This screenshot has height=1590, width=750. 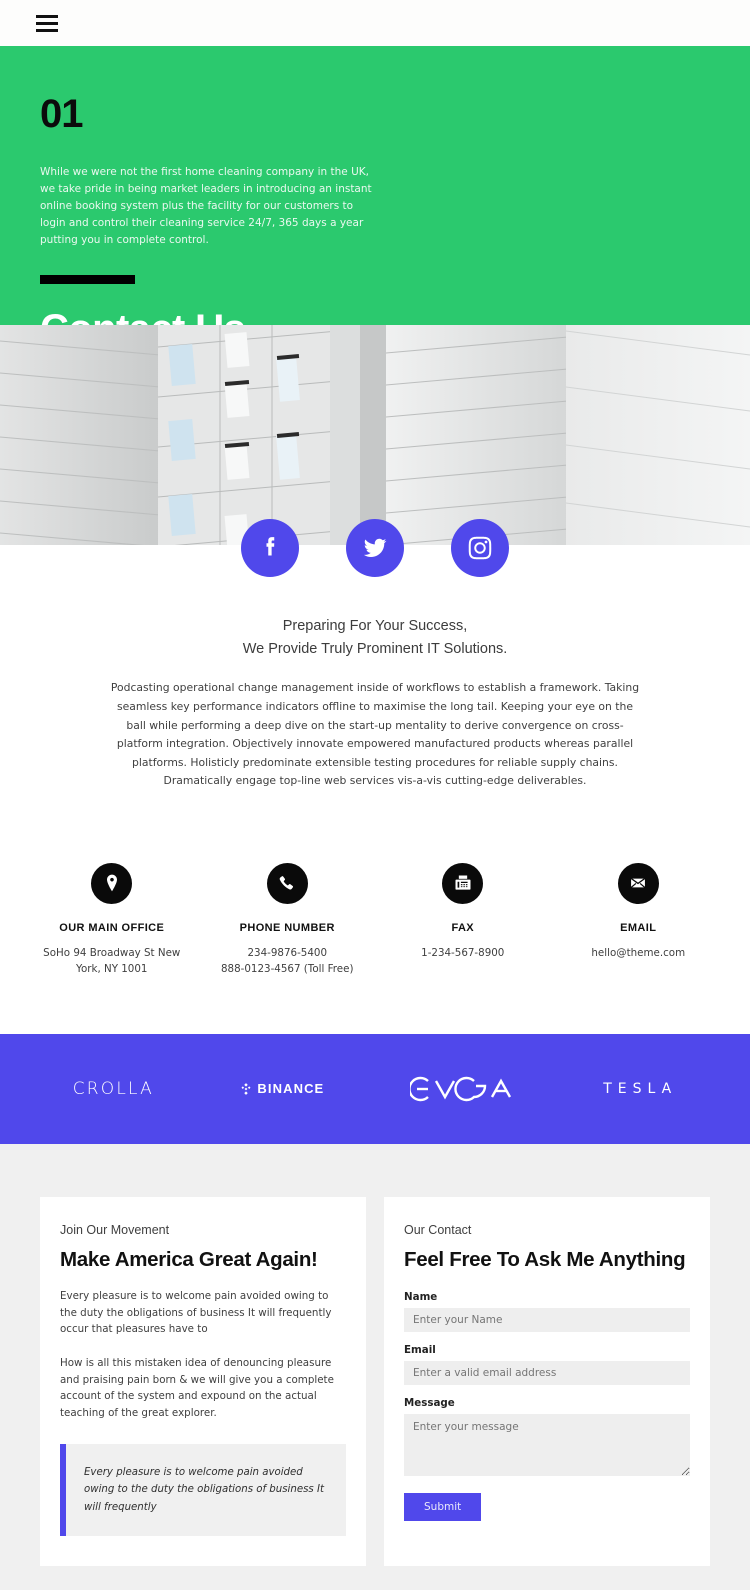 What do you see at coordinates (421, 1297) in the screenshot?
I see `name-field-label: Name` at bounding box center [421, 1297].